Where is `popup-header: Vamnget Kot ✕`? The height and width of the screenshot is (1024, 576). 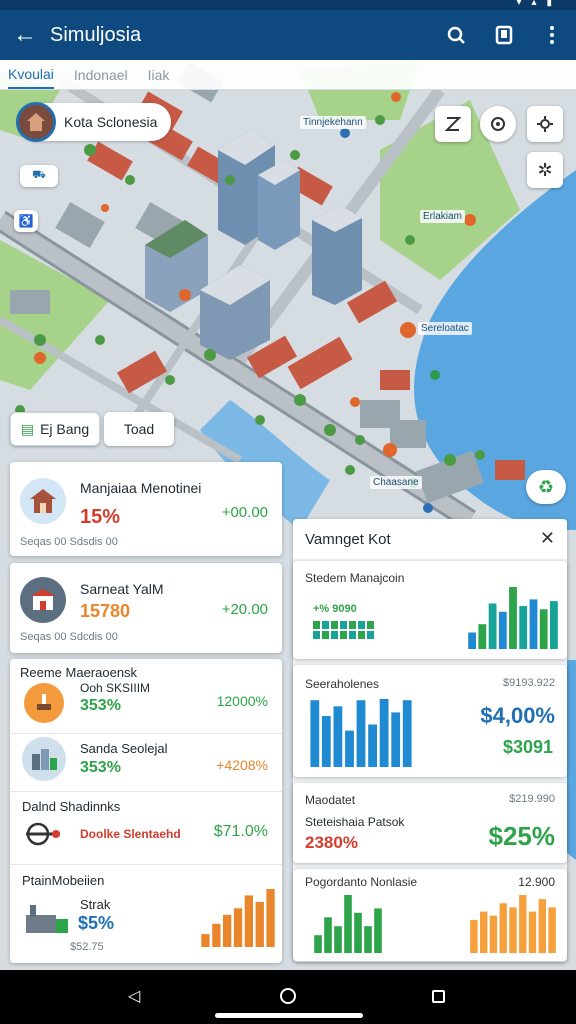 popup-header: Vamnget Kot ✕ is located at coordinates (430, 539).